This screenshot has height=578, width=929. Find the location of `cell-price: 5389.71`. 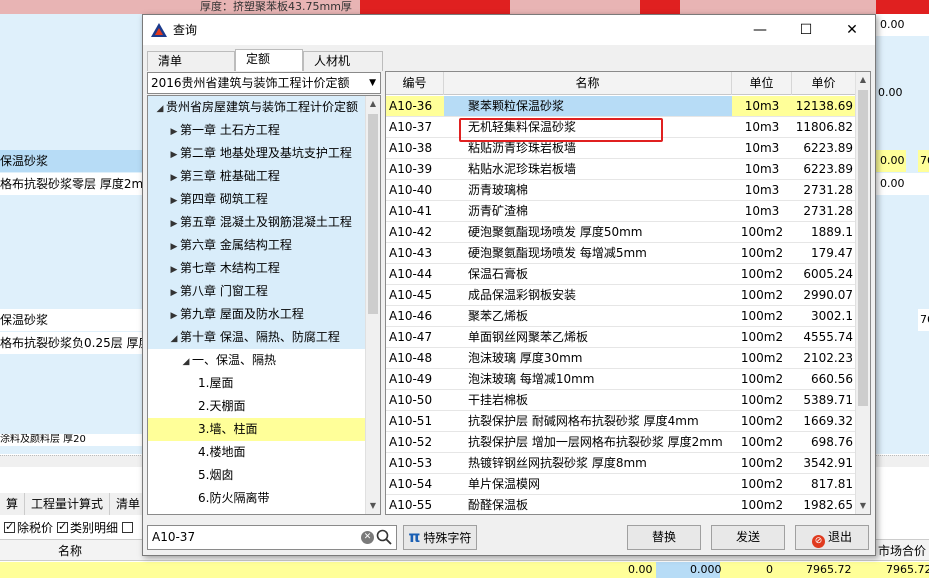

cell-price: 5389.71 is located at coordinates (828, 400).